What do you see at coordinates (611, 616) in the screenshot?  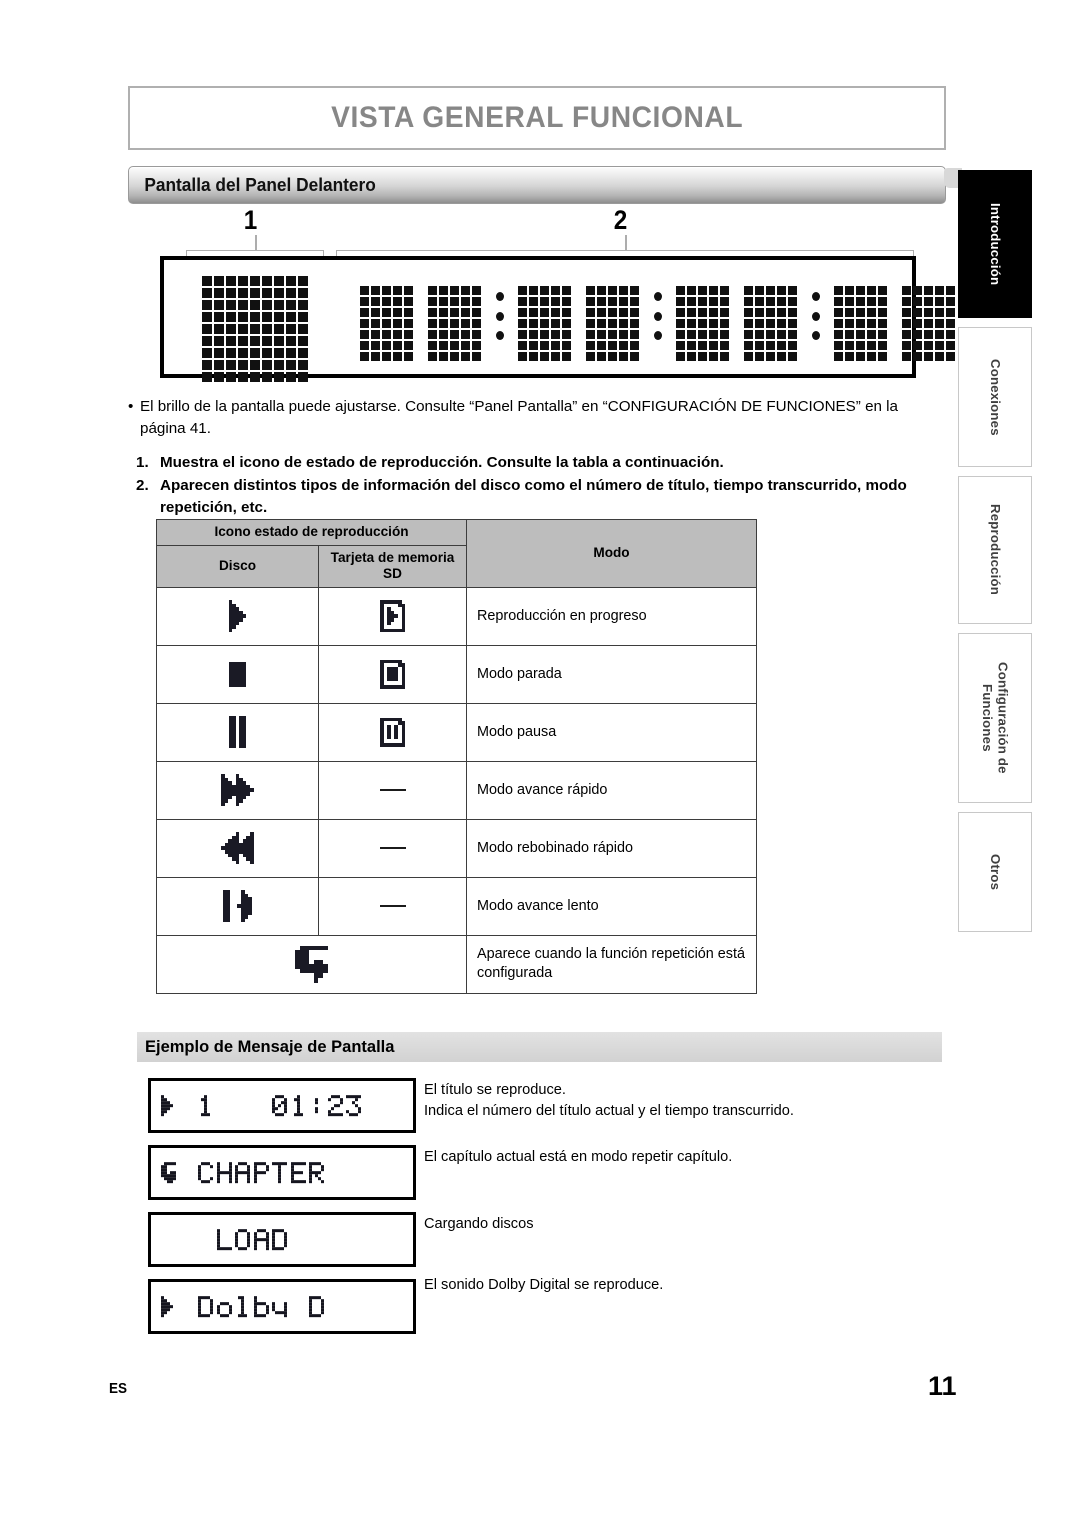 I see `mode-description: Reproducción en progreso` at bounding box center [611, 616].